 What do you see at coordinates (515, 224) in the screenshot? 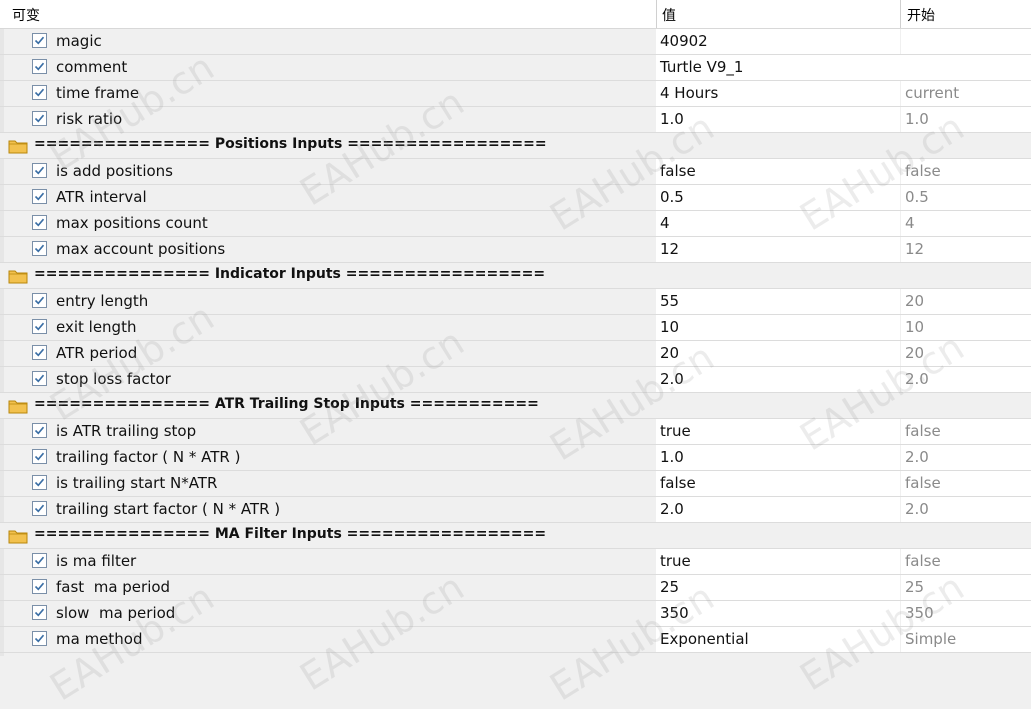
I see `parameter-row: max positions count 4 4` at bounding box center [515, 224].